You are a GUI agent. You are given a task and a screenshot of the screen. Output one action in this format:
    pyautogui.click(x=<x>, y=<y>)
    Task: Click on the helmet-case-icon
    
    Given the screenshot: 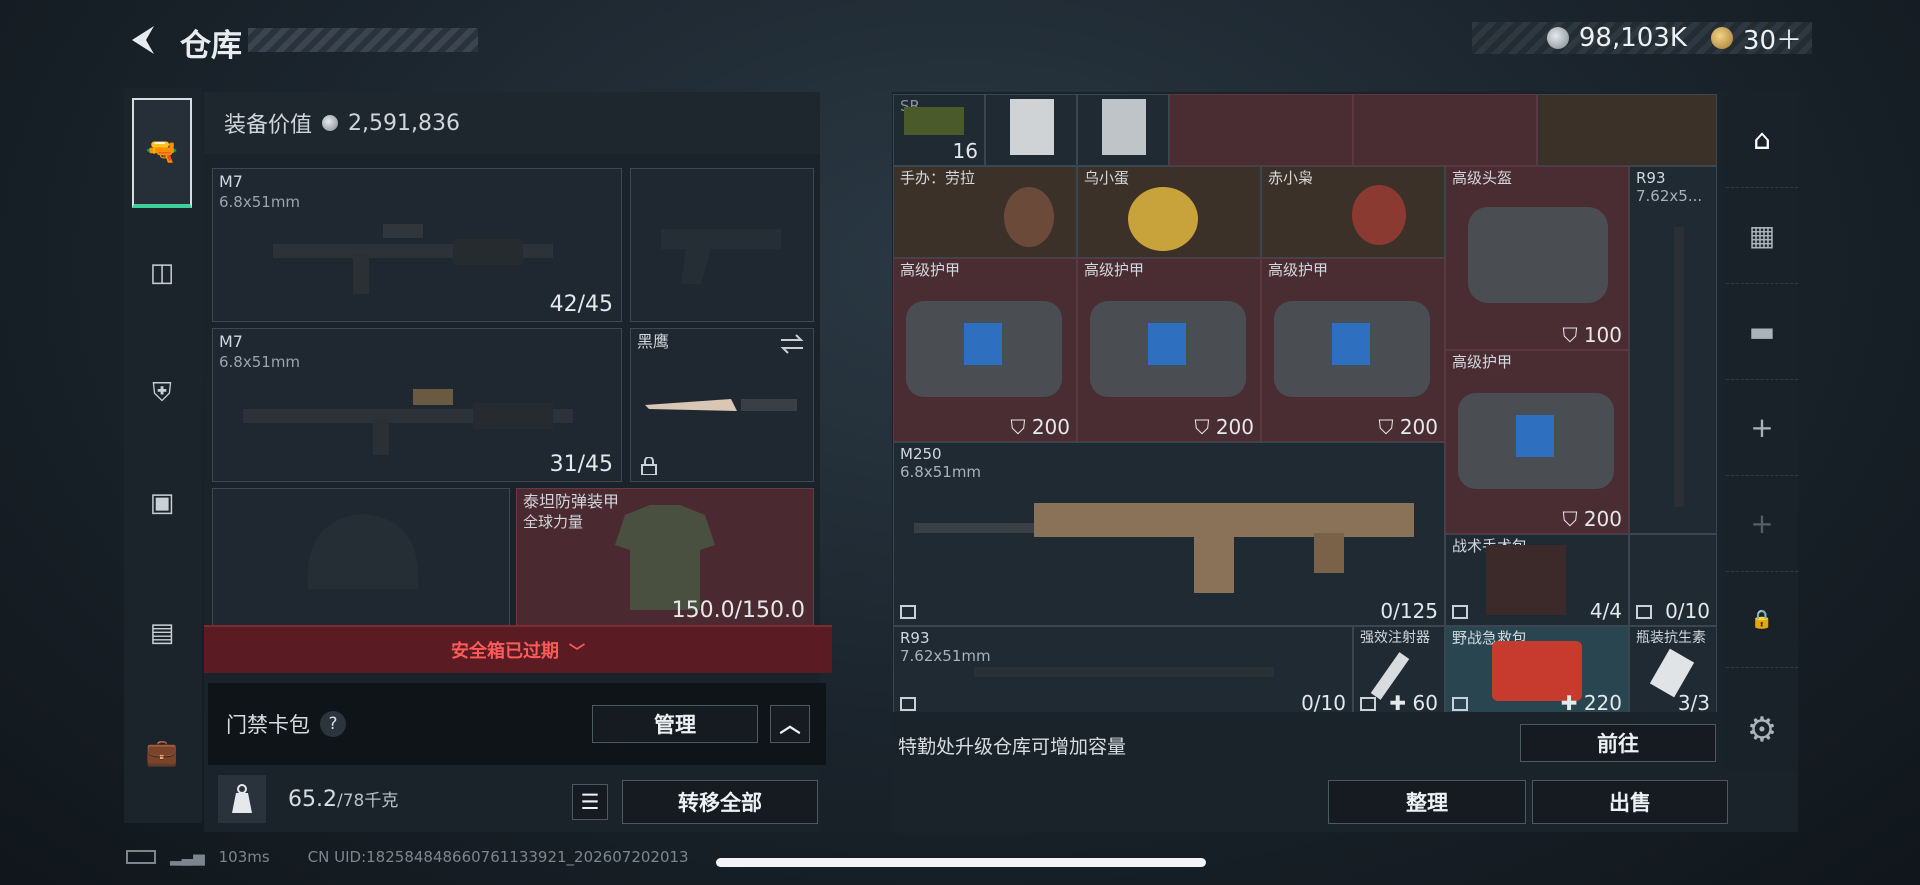 What is the action you would take?
    pyautogui.click(x=1538, y=255)
    